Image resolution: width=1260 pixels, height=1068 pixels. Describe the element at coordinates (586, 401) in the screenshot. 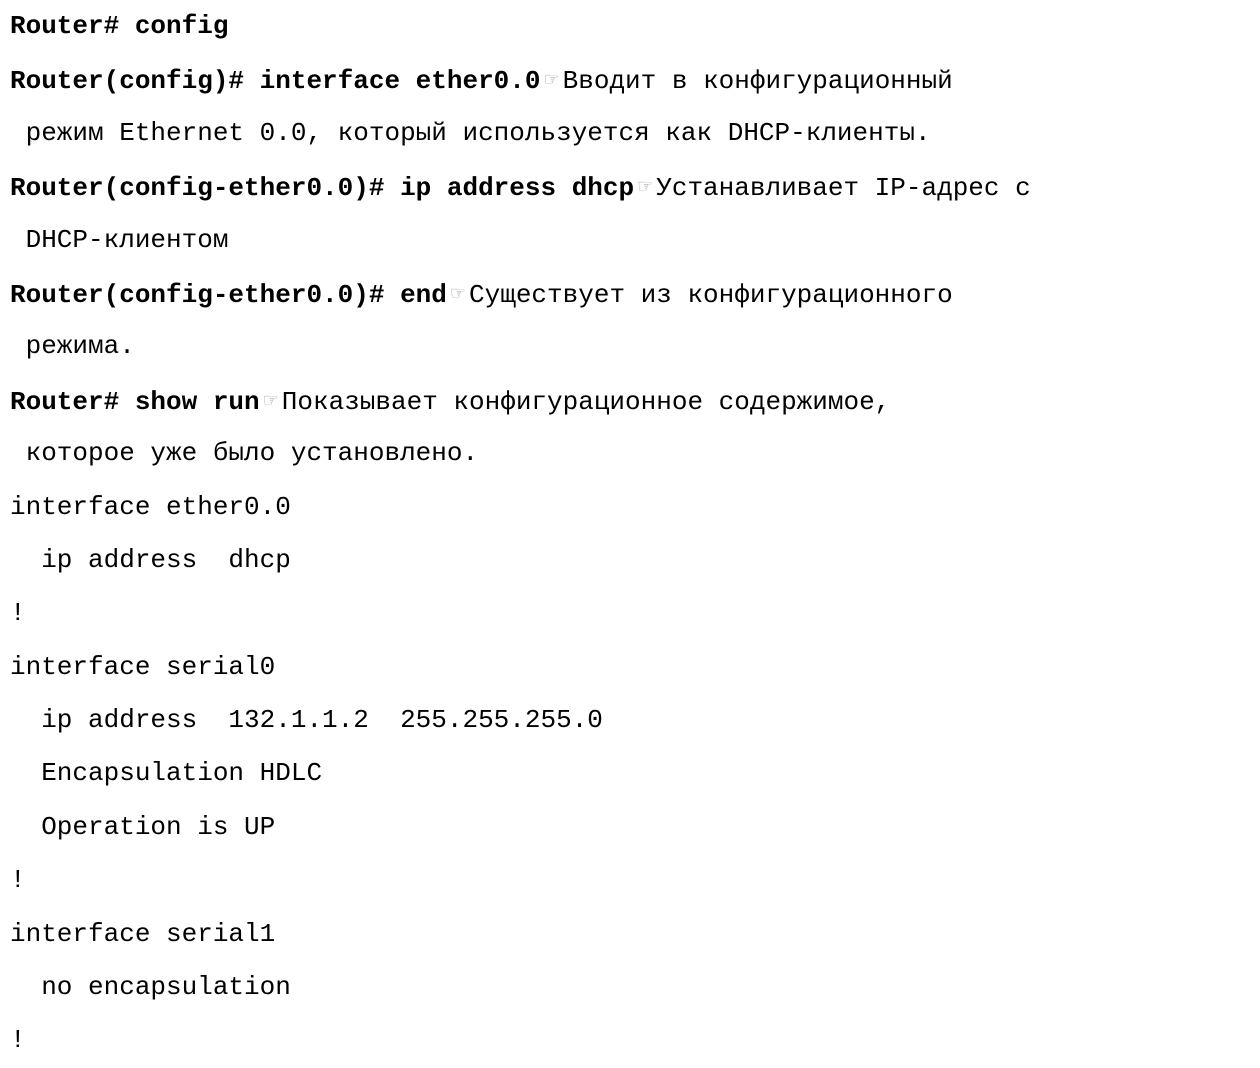

I see `command-note: Показывает конфигурационное содержимое,` at that location.